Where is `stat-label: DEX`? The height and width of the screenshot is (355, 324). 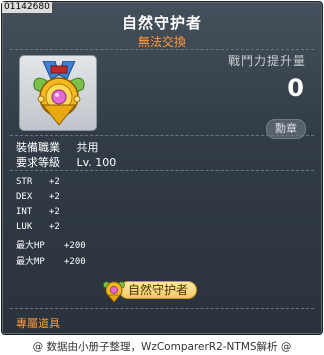
stat-label: DEX is located at coordinates (24, 197).